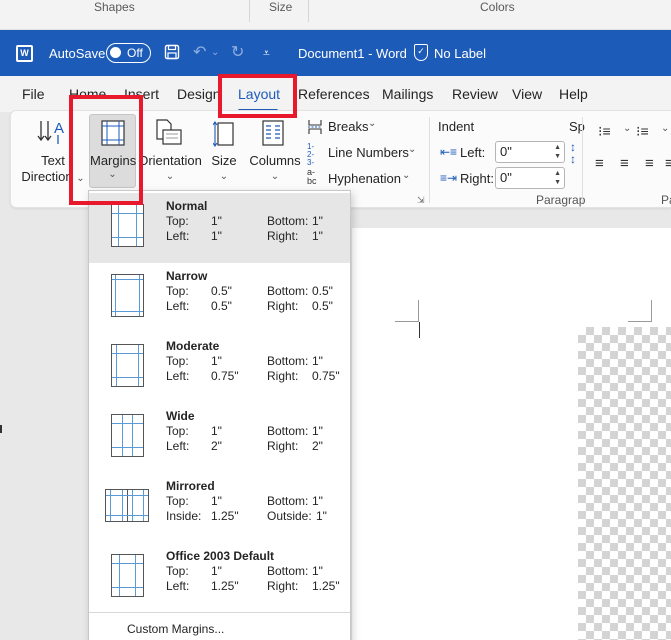  I want to click on right-value: 2", so click(317, 446).